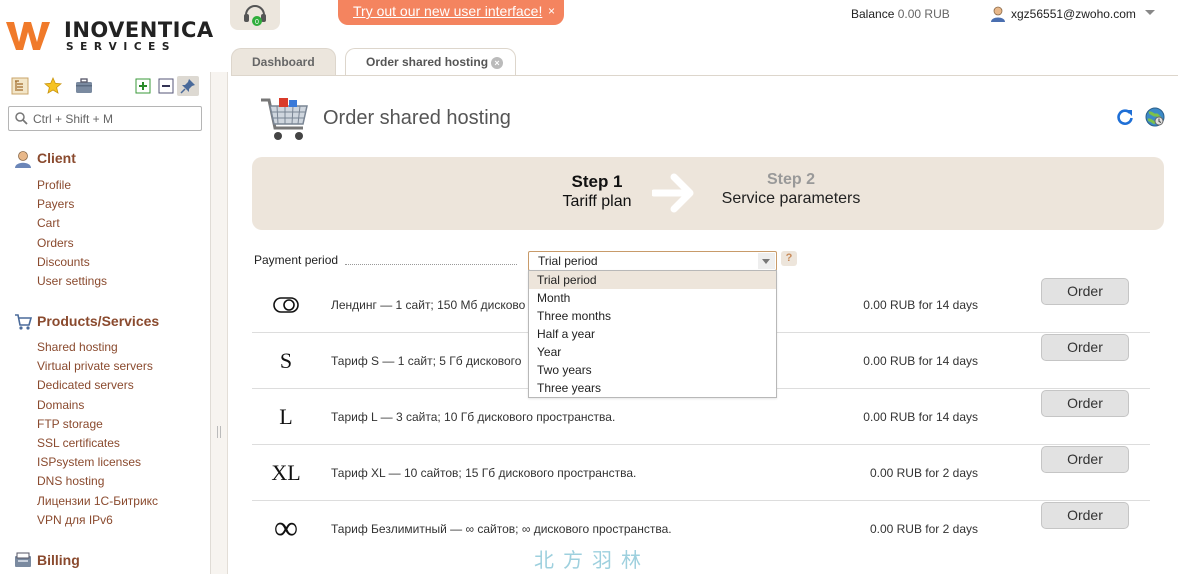  Describe the element at coordinates (789, 258) in the screenshot. I see `help-icon: ?` at that location.